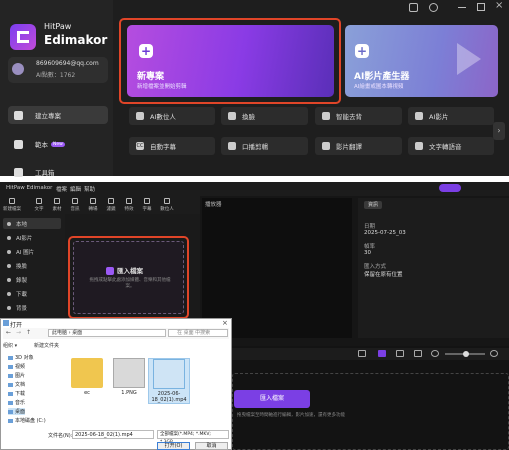 The height and width of the screenshot is (450, 509). I want to click on menu-edit: 編輯, so click(75, 189).